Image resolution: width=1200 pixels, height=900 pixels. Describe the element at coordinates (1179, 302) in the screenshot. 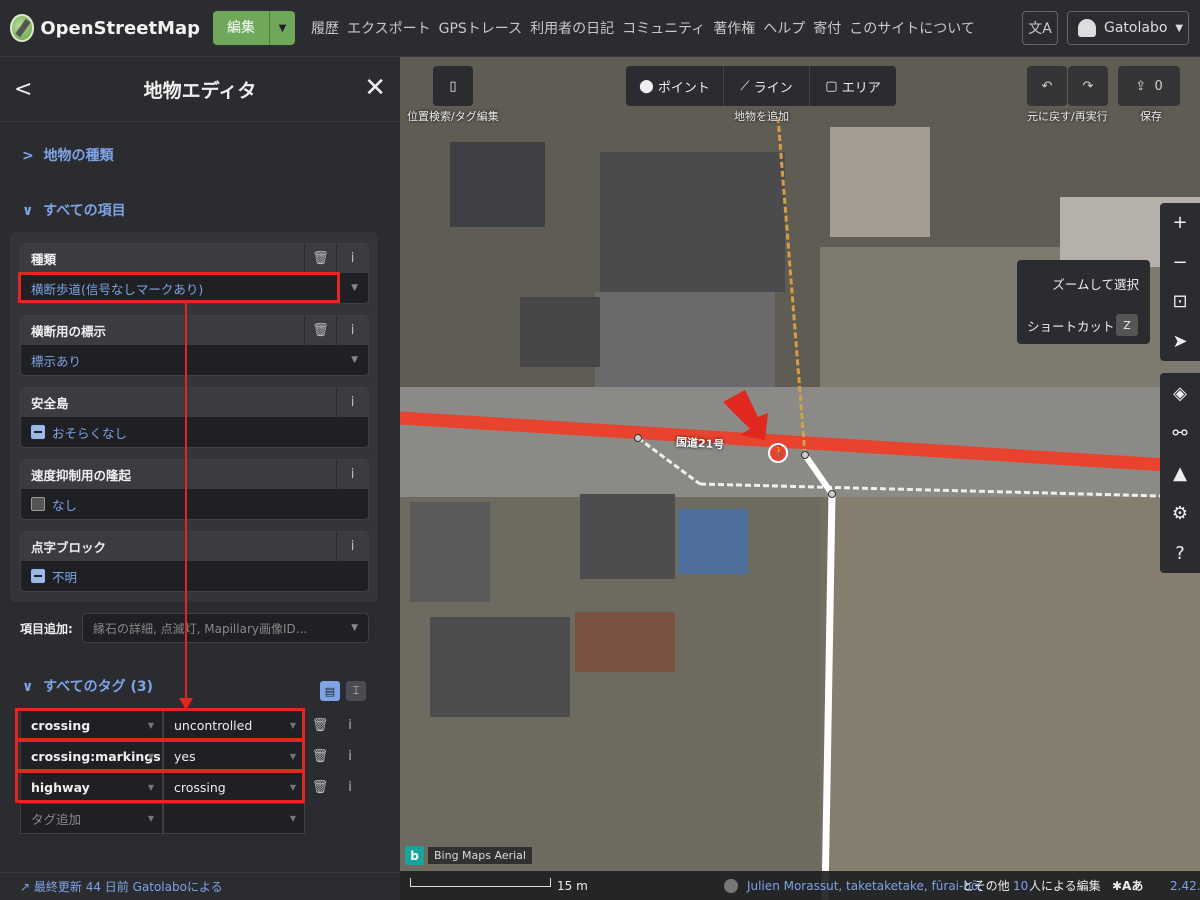

I see `zoom-to-selection-icon: ⊡` at that location.